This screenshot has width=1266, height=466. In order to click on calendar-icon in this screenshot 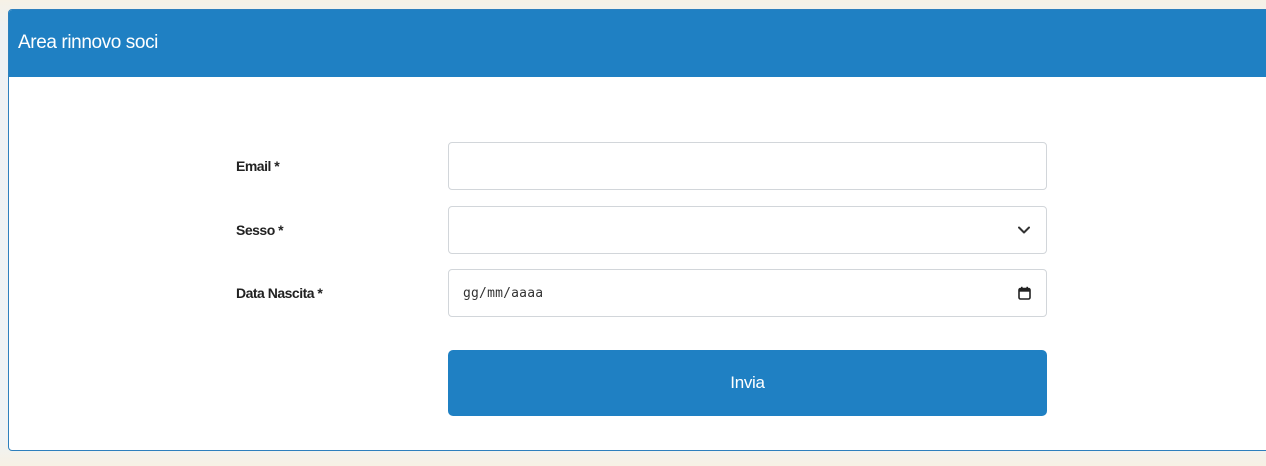, I will do `click(1024, 293)`.